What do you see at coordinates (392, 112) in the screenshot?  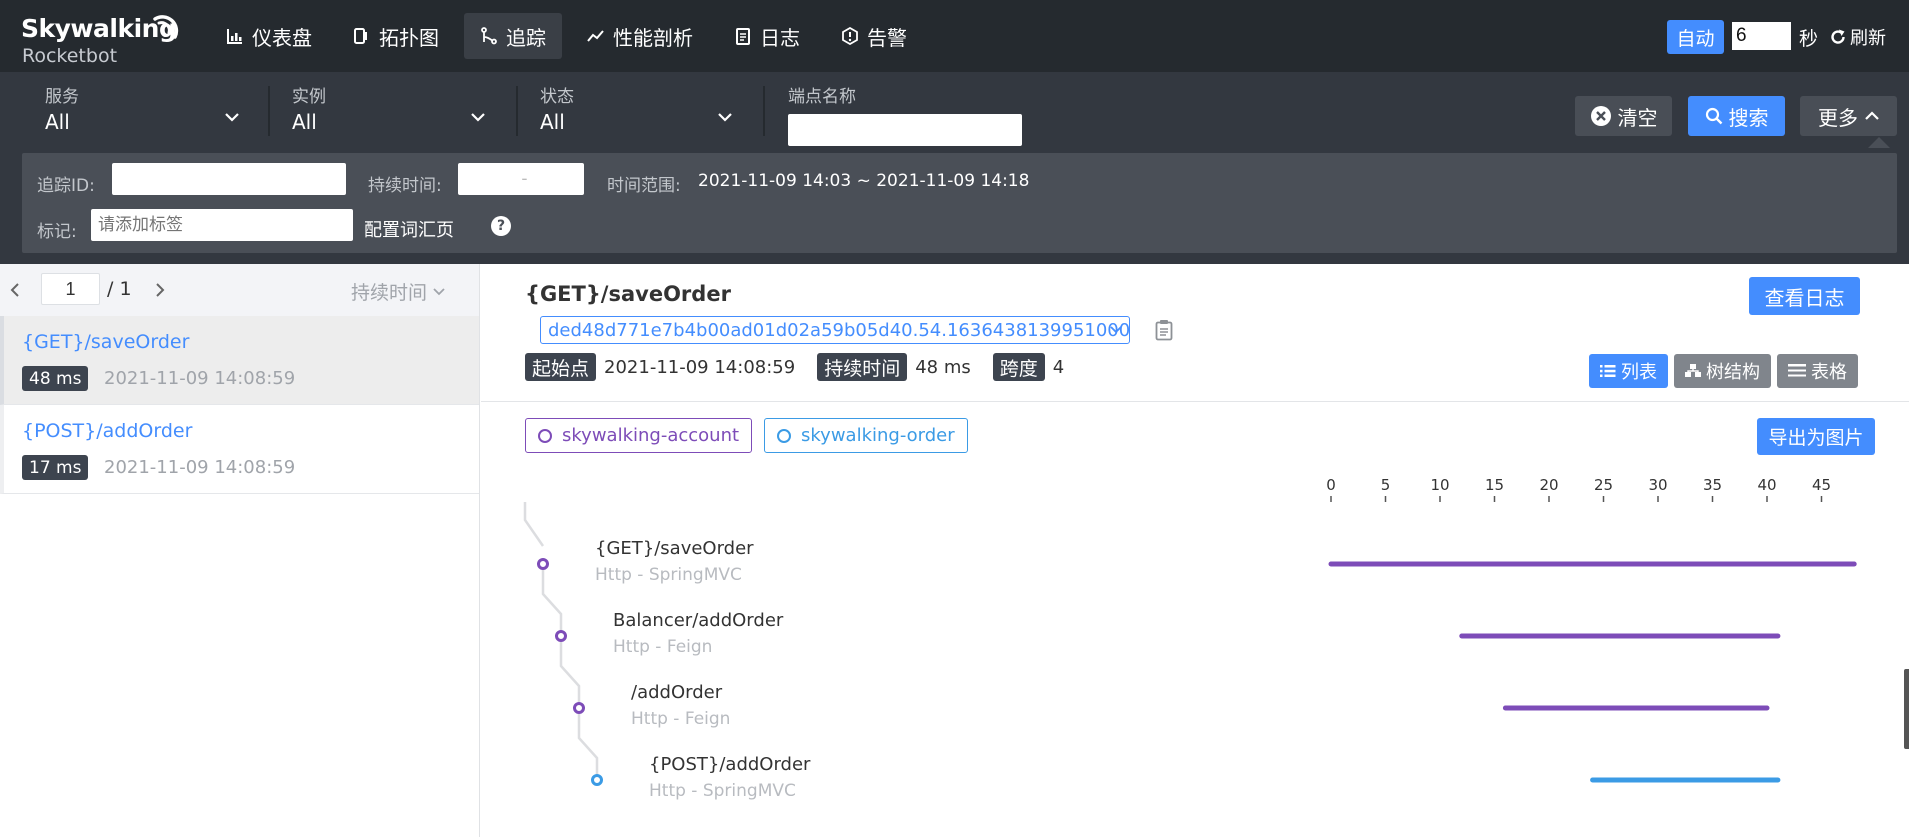 I see `instance-select: 实例 All` at bounding box center [392, 112].